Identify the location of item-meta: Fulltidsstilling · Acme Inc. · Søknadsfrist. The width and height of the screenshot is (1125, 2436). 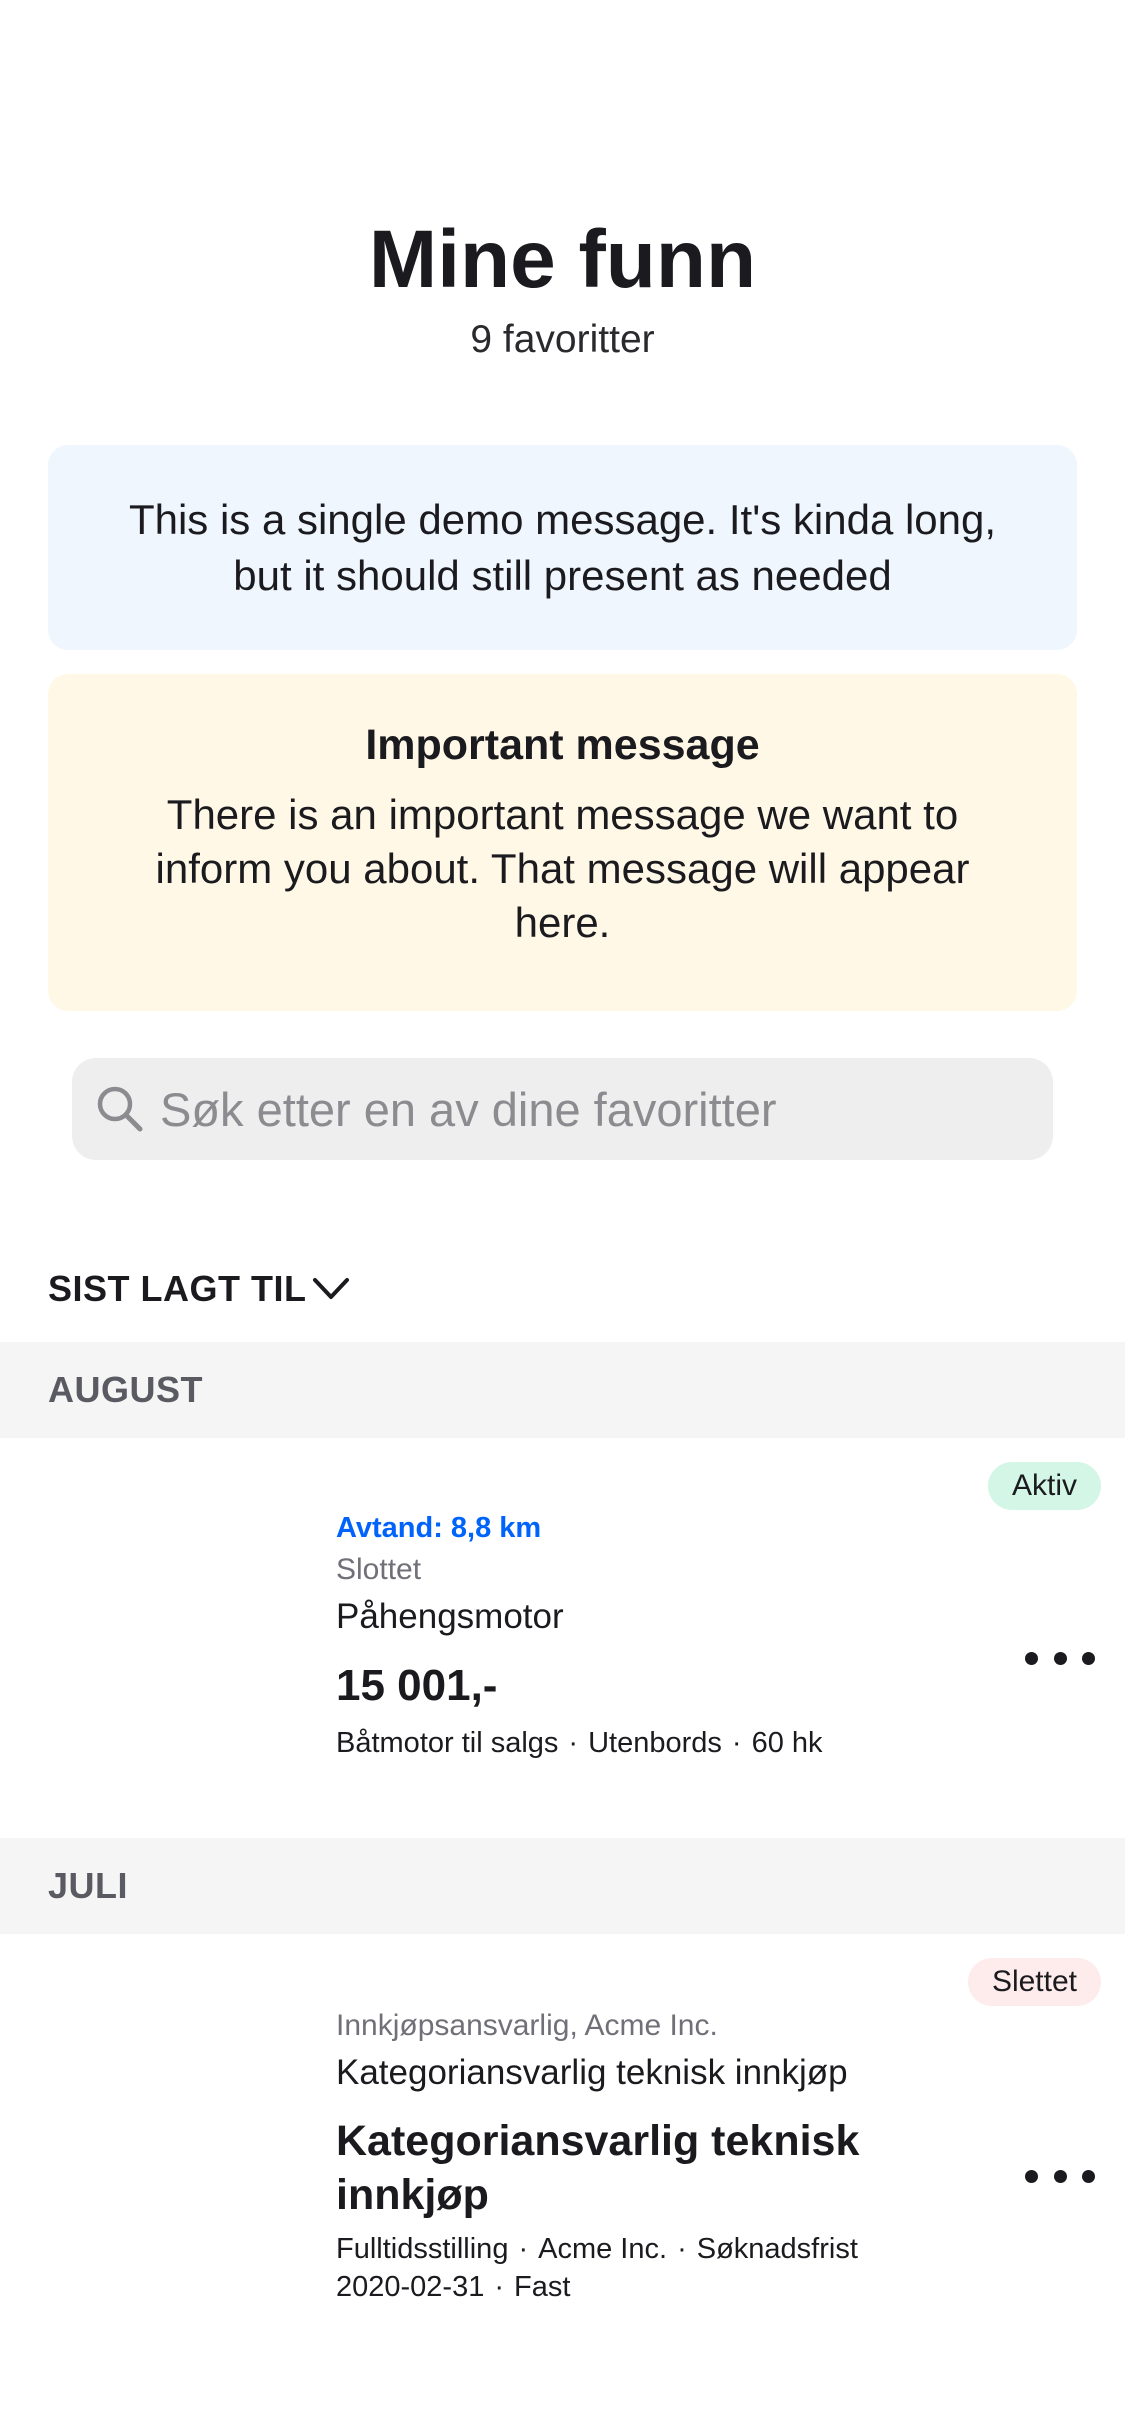
(597, 2249).